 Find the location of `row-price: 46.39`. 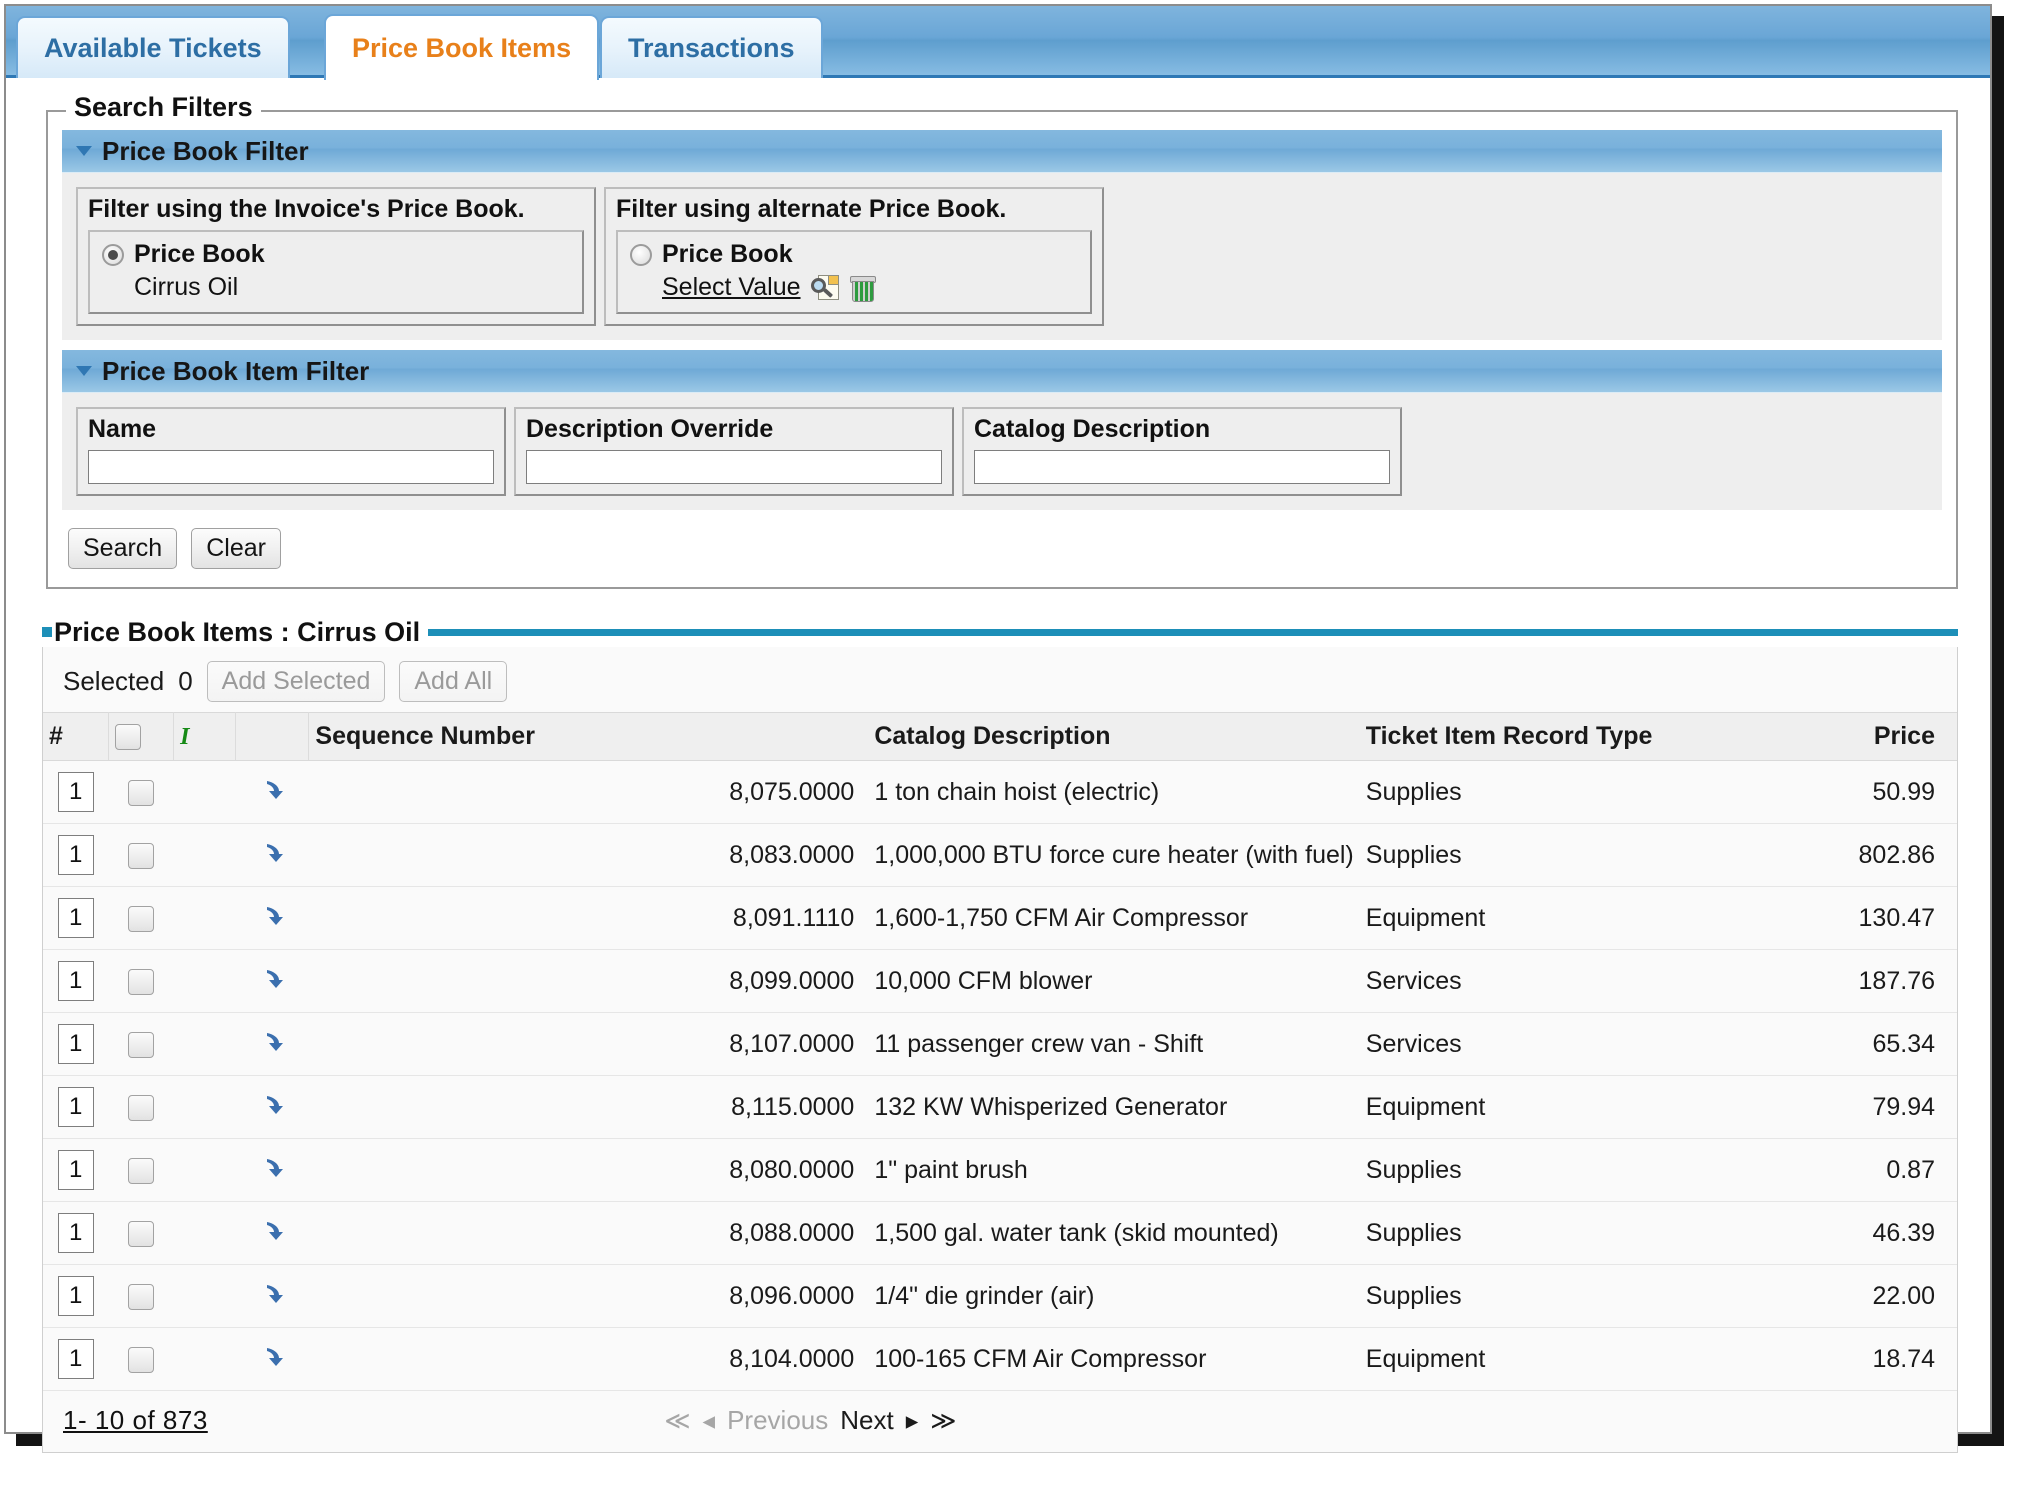

row-price: 46.39 is located at coordinates (1856, 1233).